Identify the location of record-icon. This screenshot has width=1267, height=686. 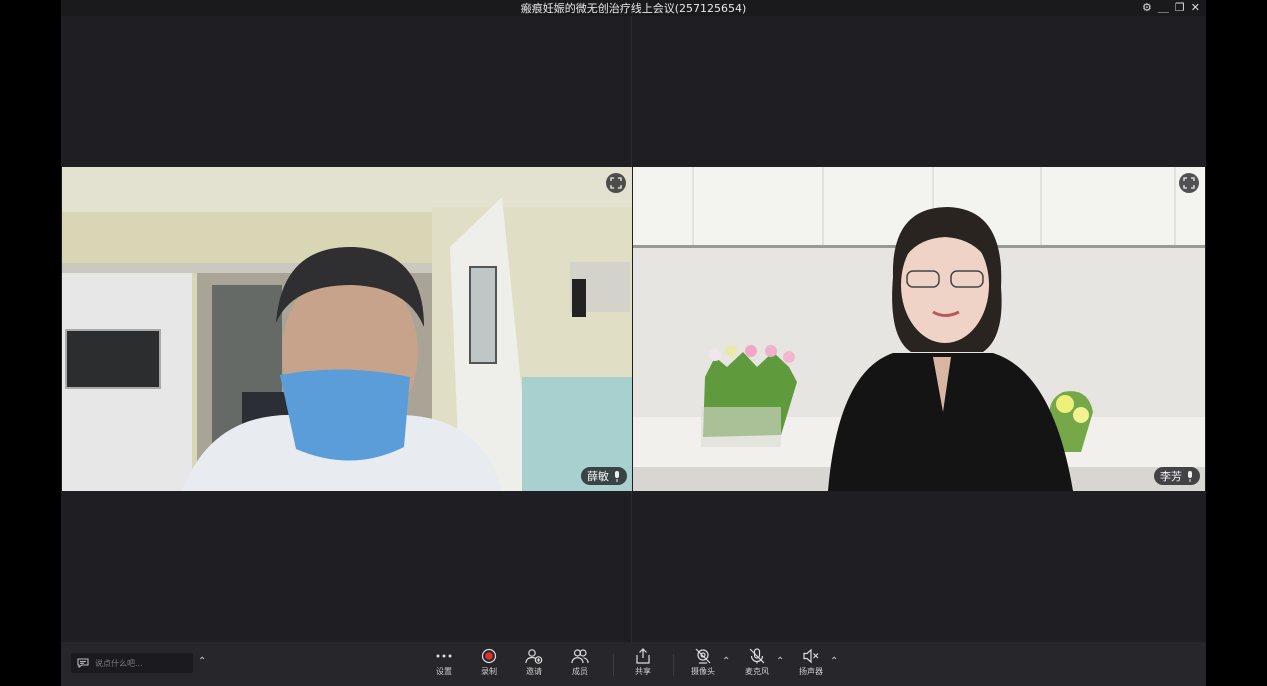
(489, 656).